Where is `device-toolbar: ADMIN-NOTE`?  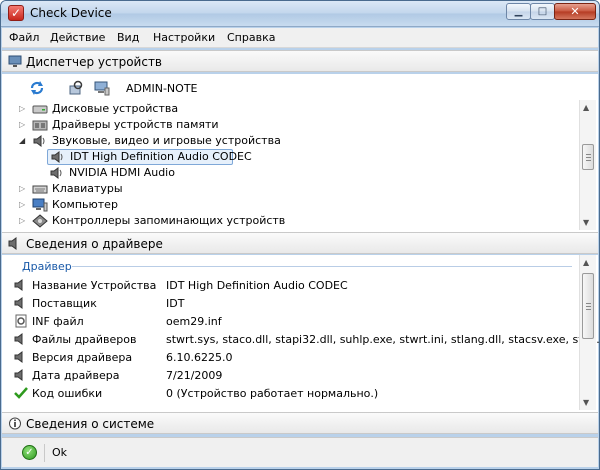
device-toolbar: ADMIN-NOTE is located at coordinates (300, 87).